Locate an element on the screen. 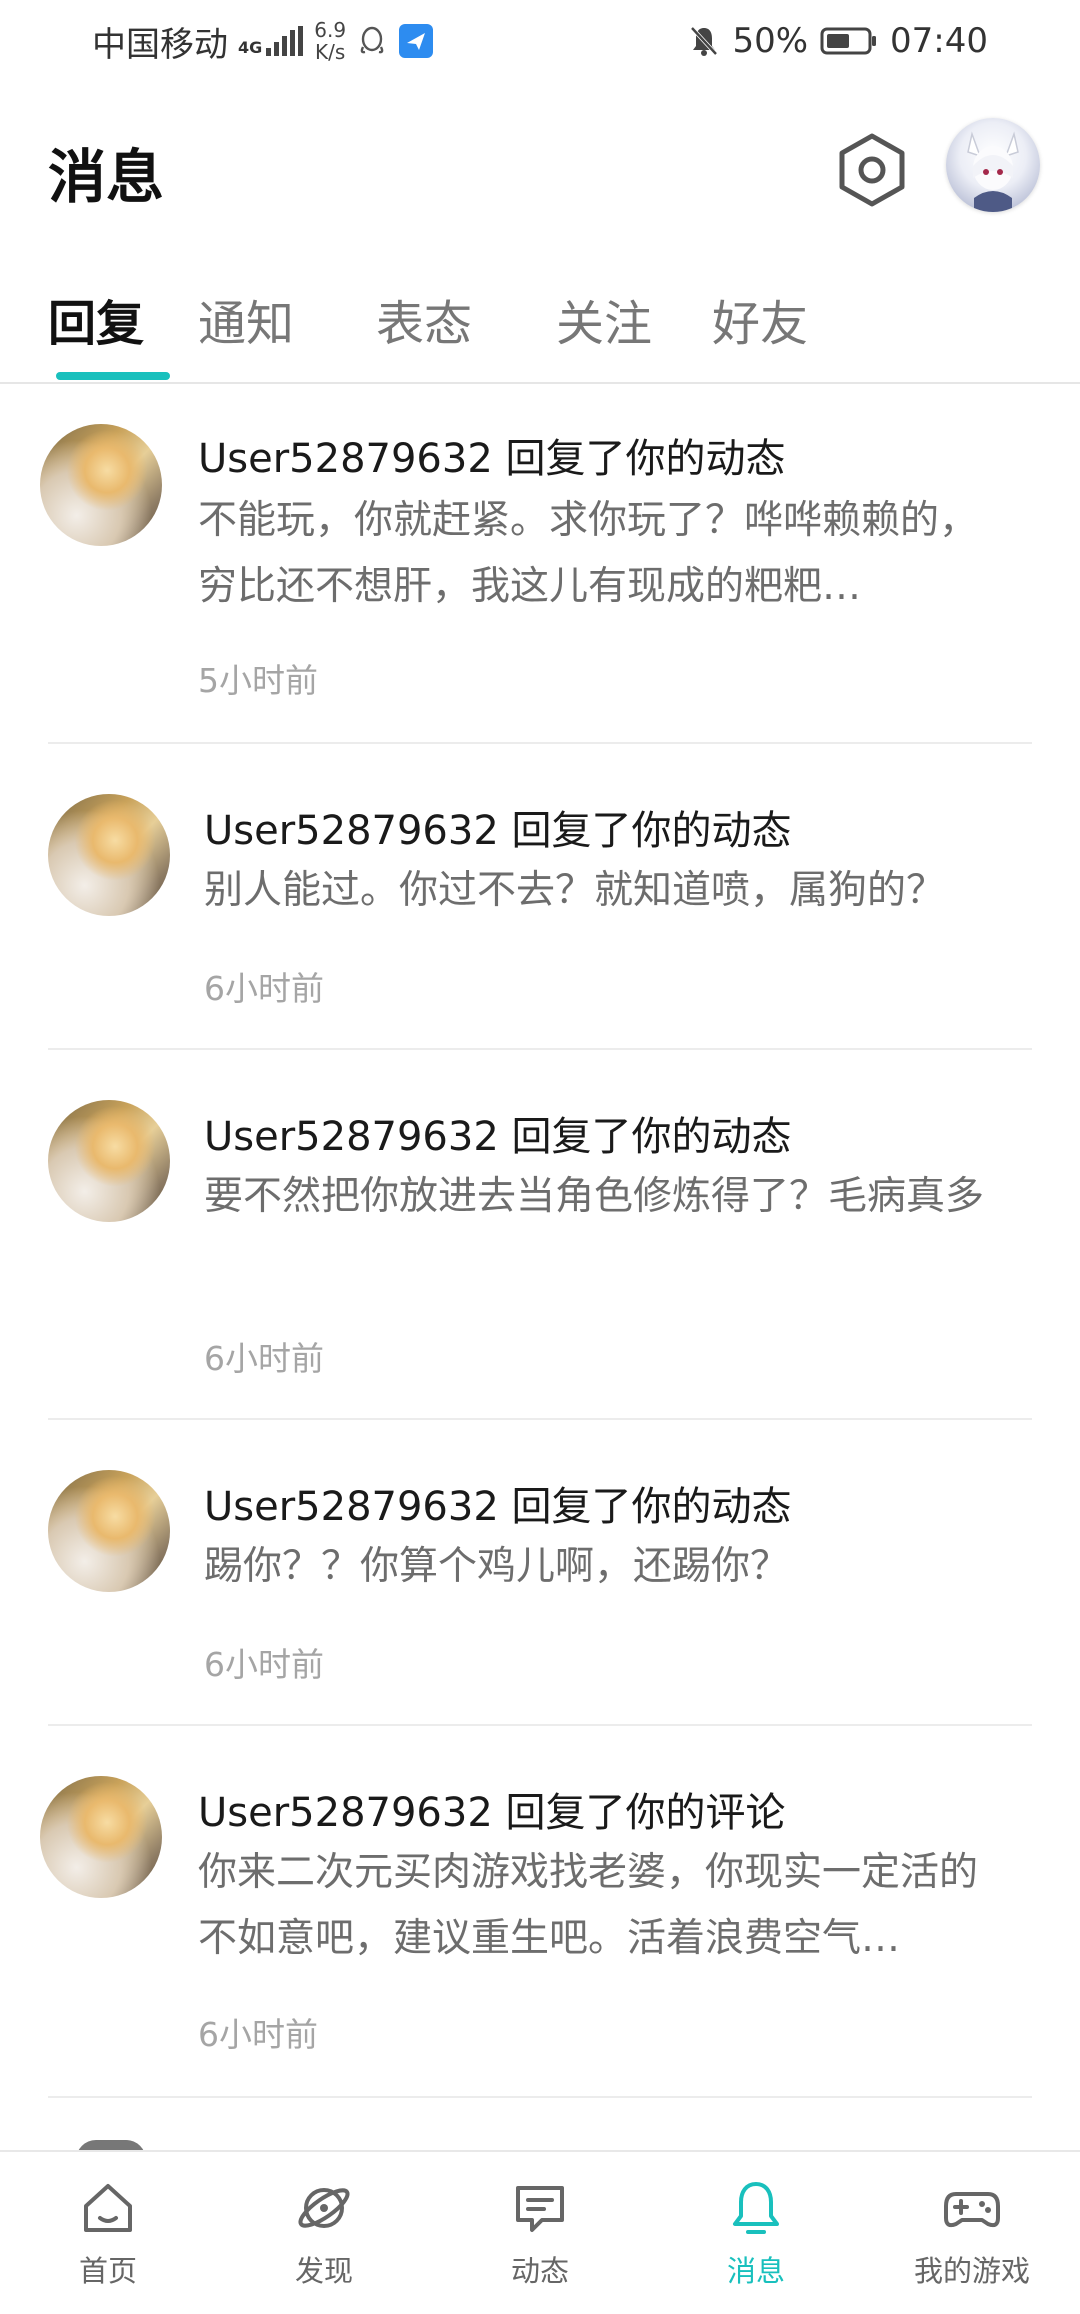  divider is located at coordinates (540, 2097).